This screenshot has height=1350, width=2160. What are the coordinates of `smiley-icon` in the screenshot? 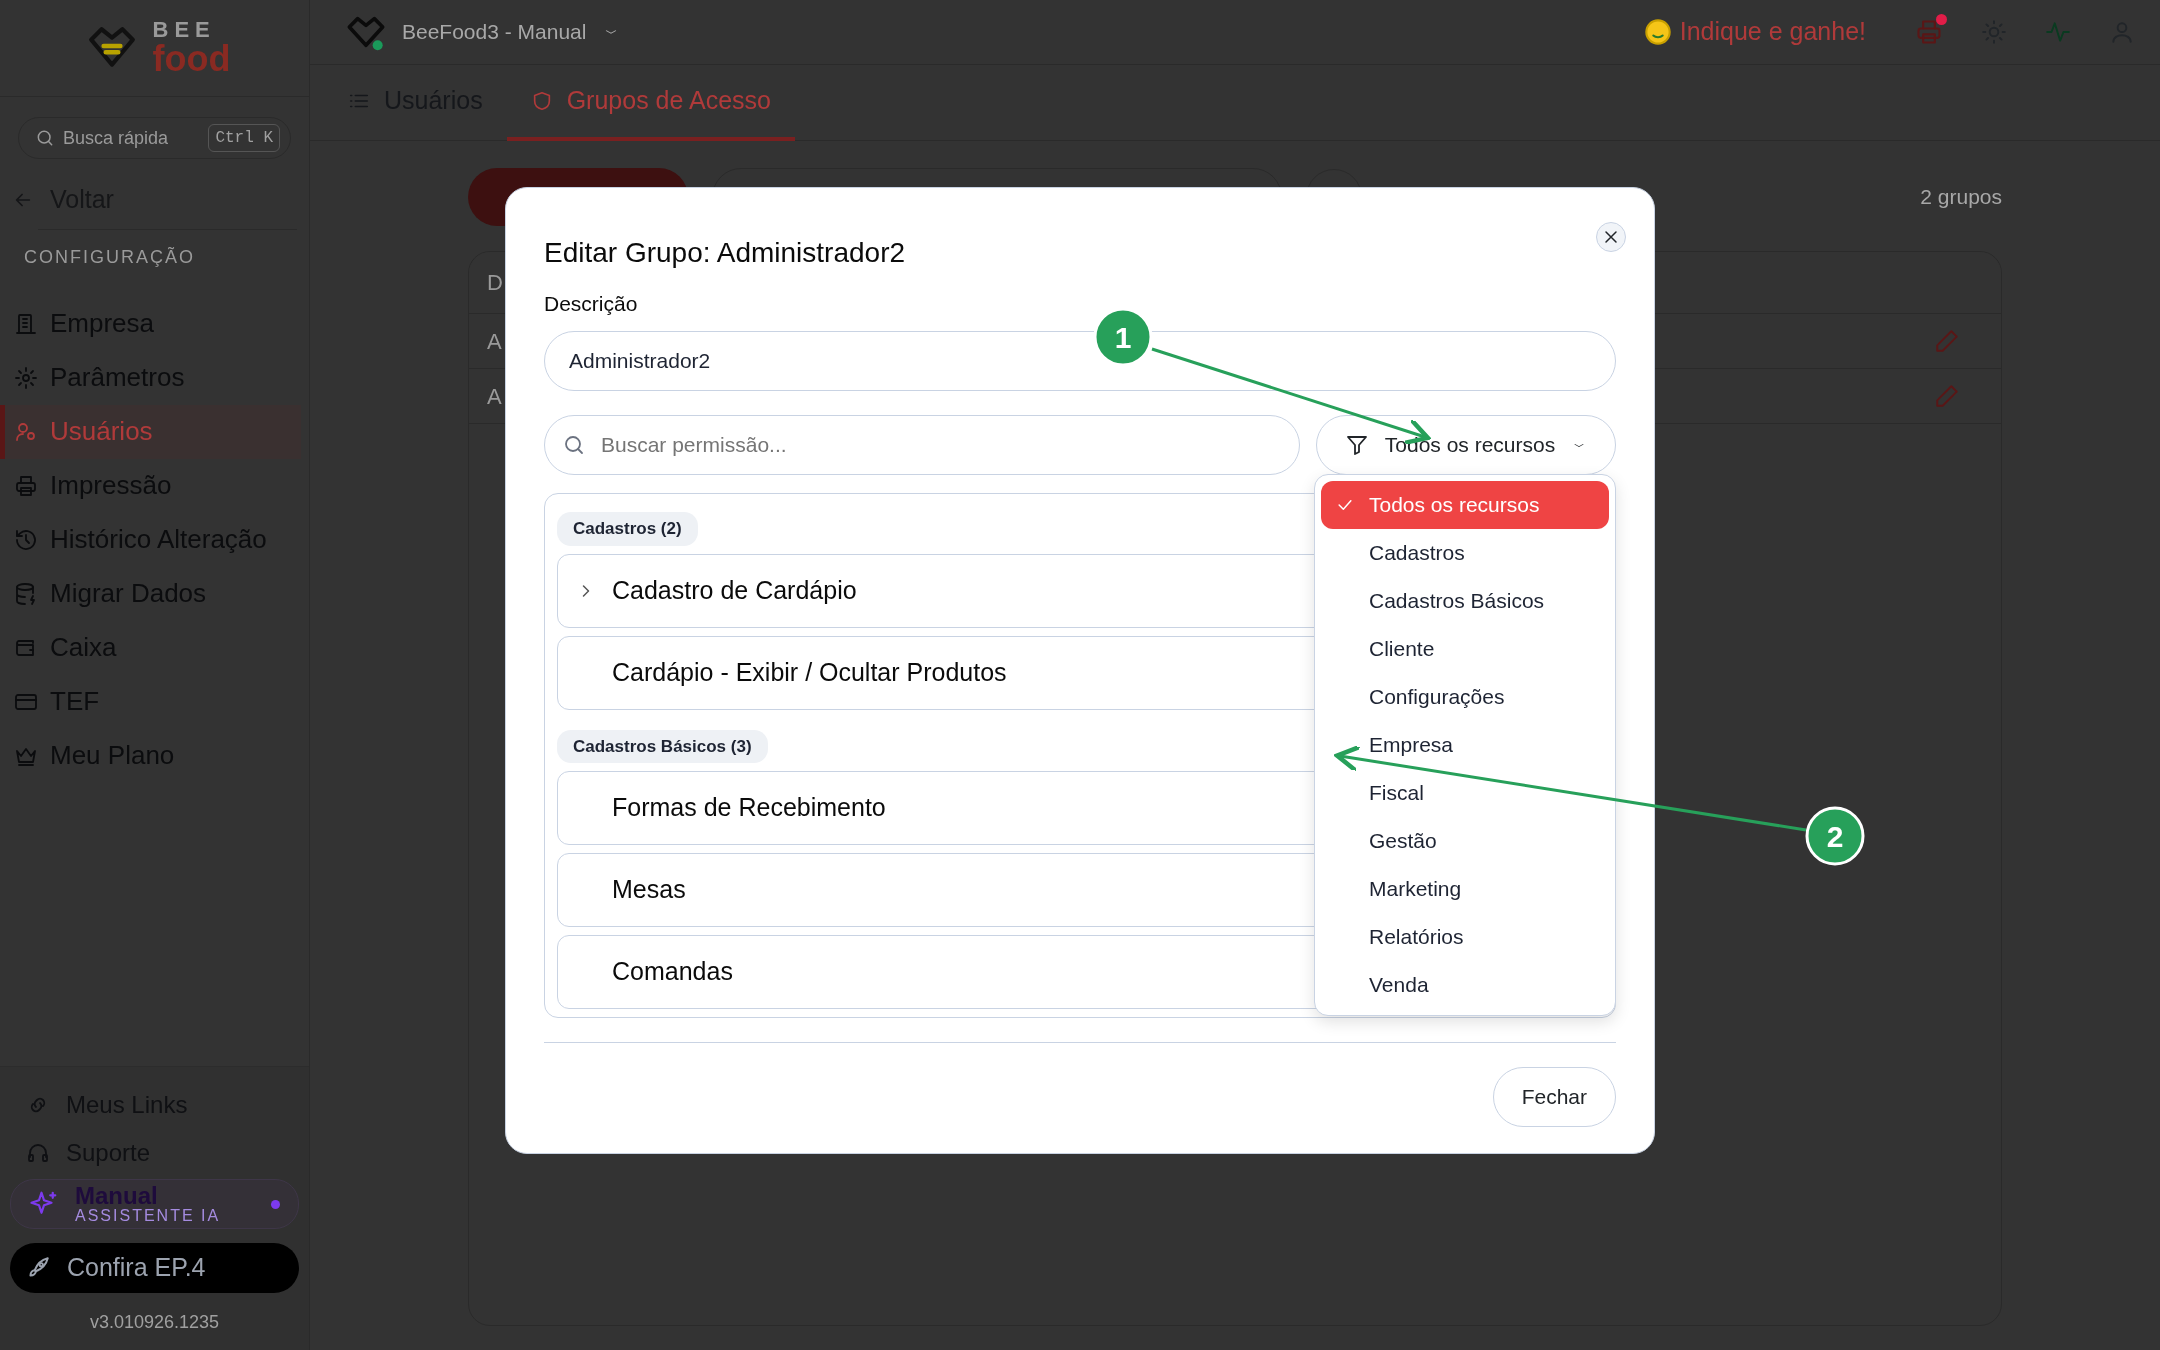 It's located at (1657, 32).